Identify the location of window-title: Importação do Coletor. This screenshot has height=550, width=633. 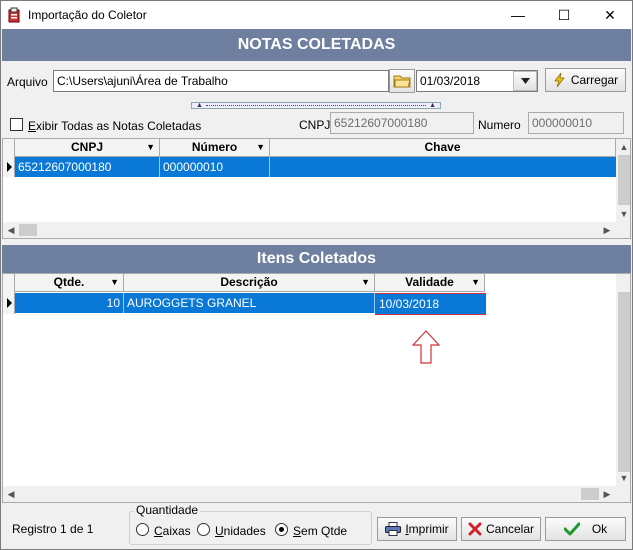
(87, 15).